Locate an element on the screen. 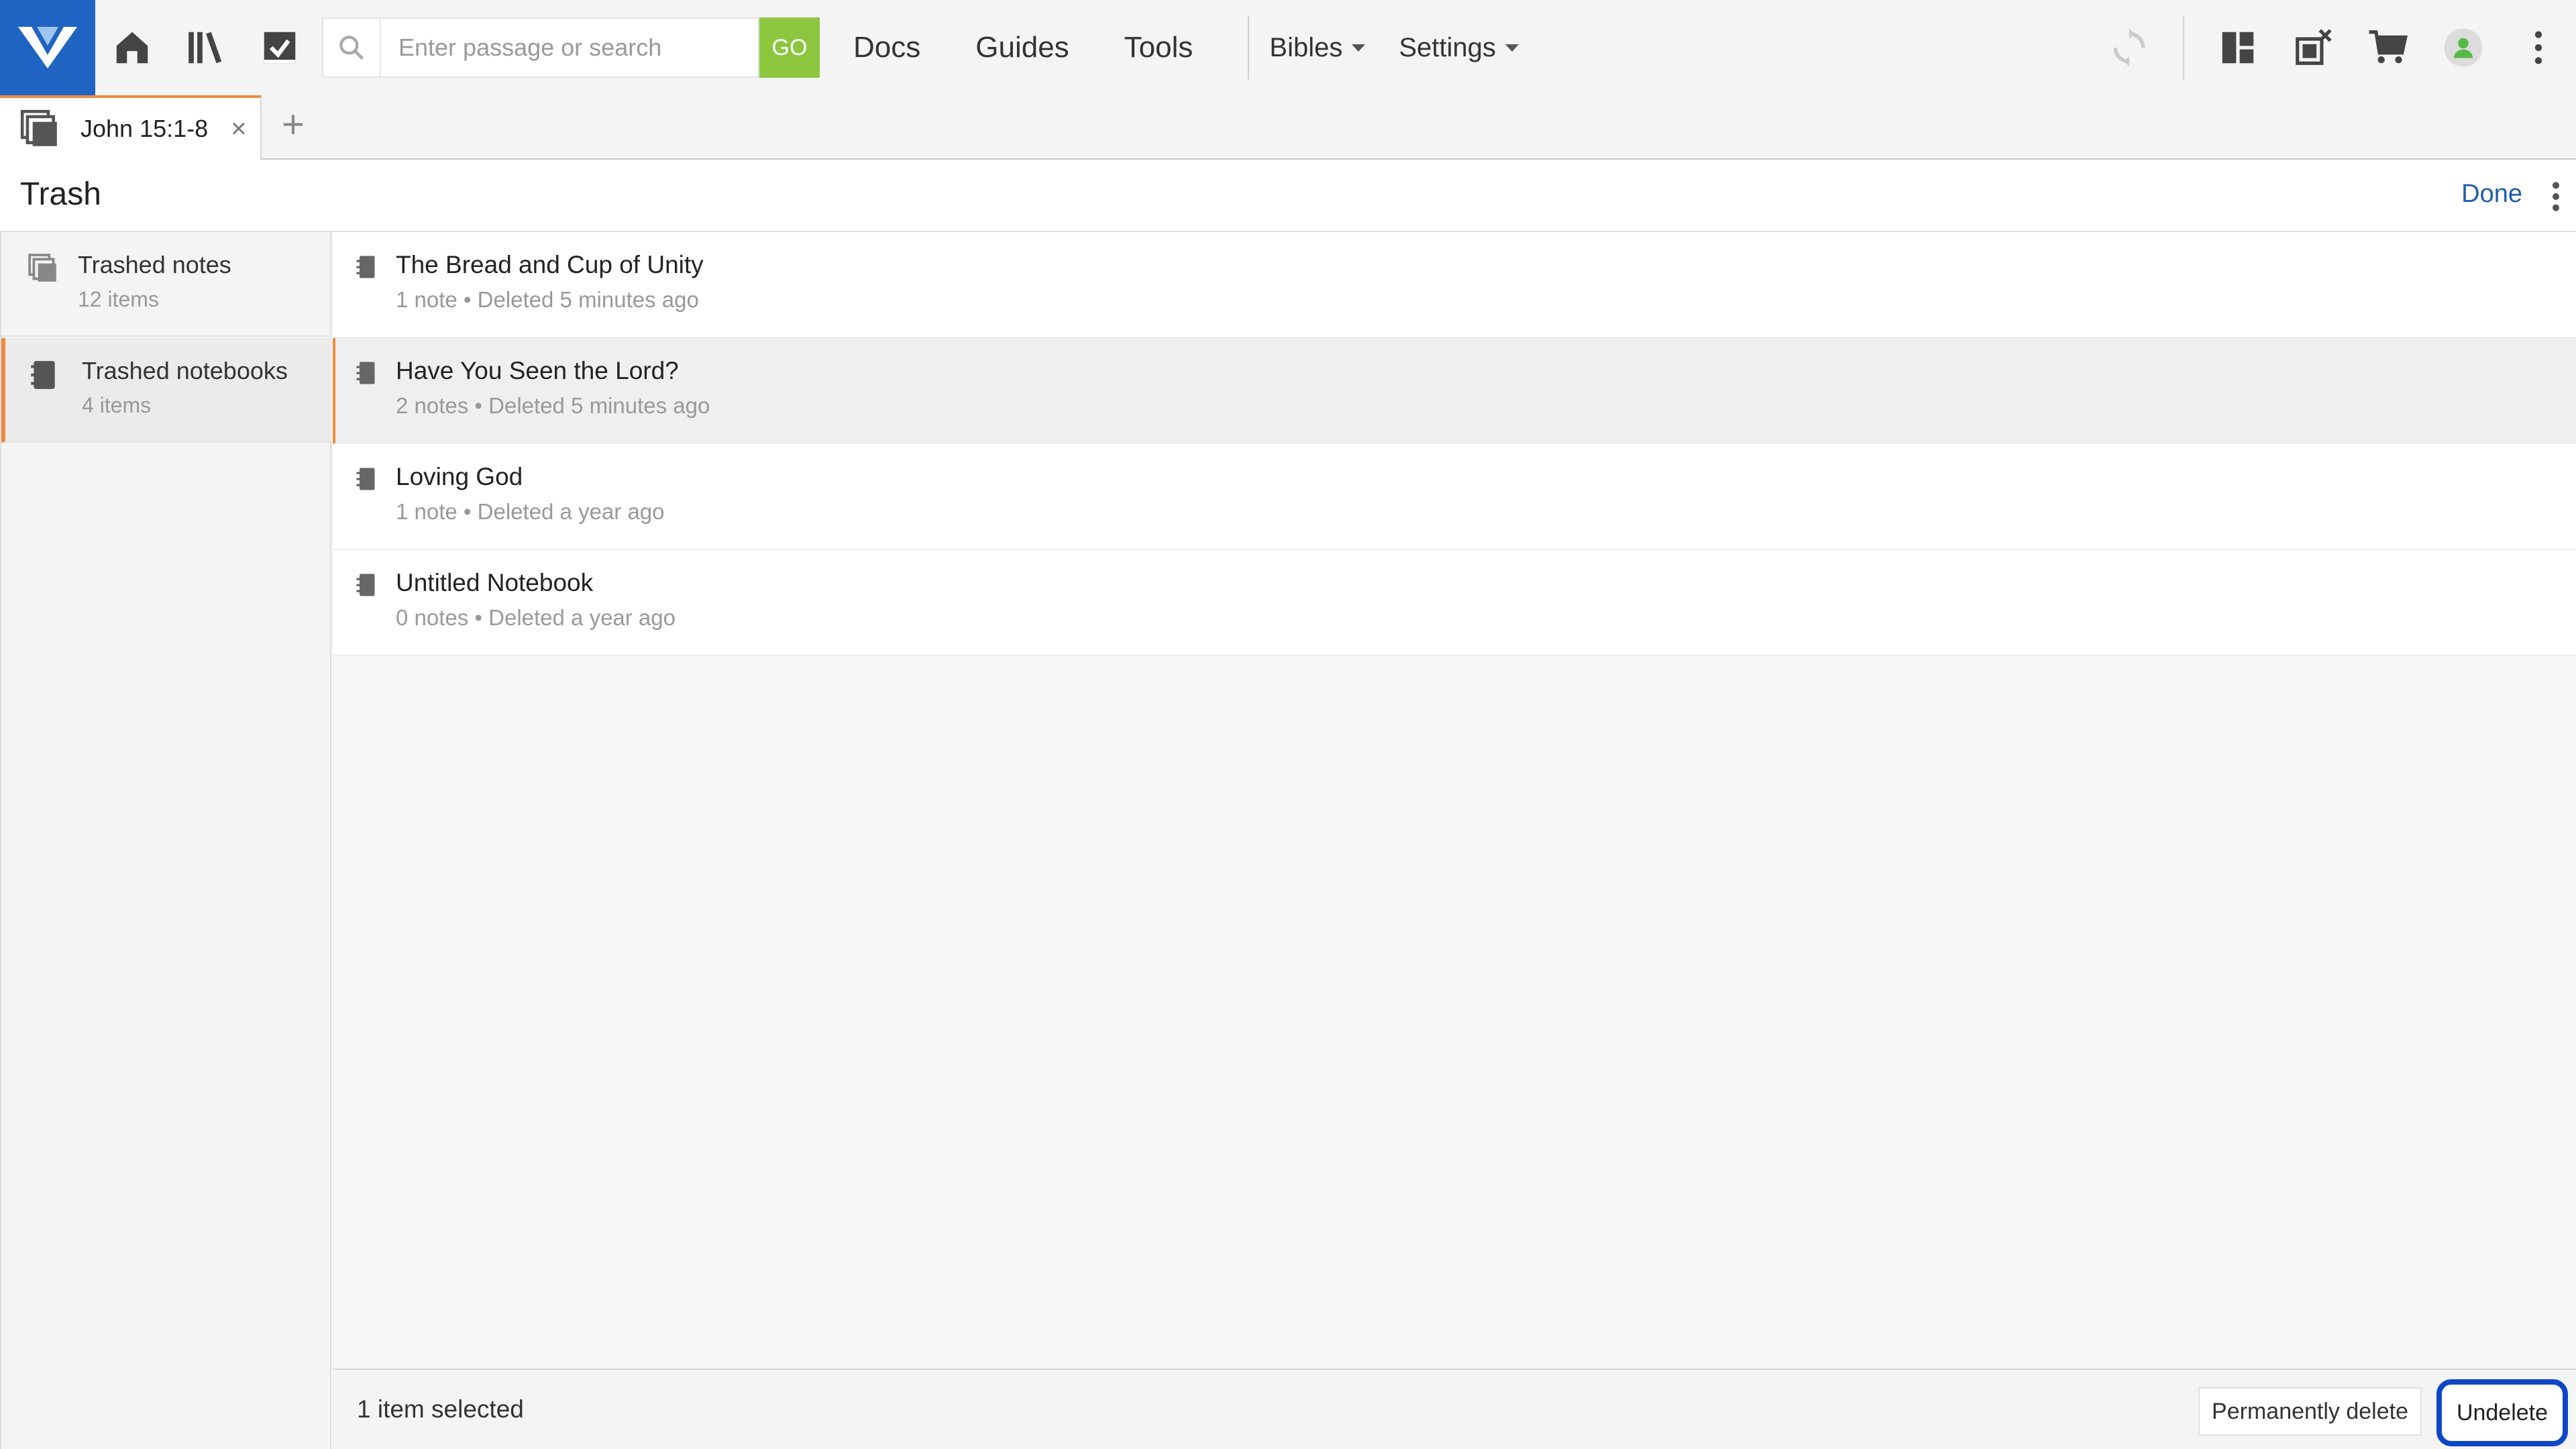  list-item-meta: 0 notes • Deleted a year ago is located at coordinates (536, 617).